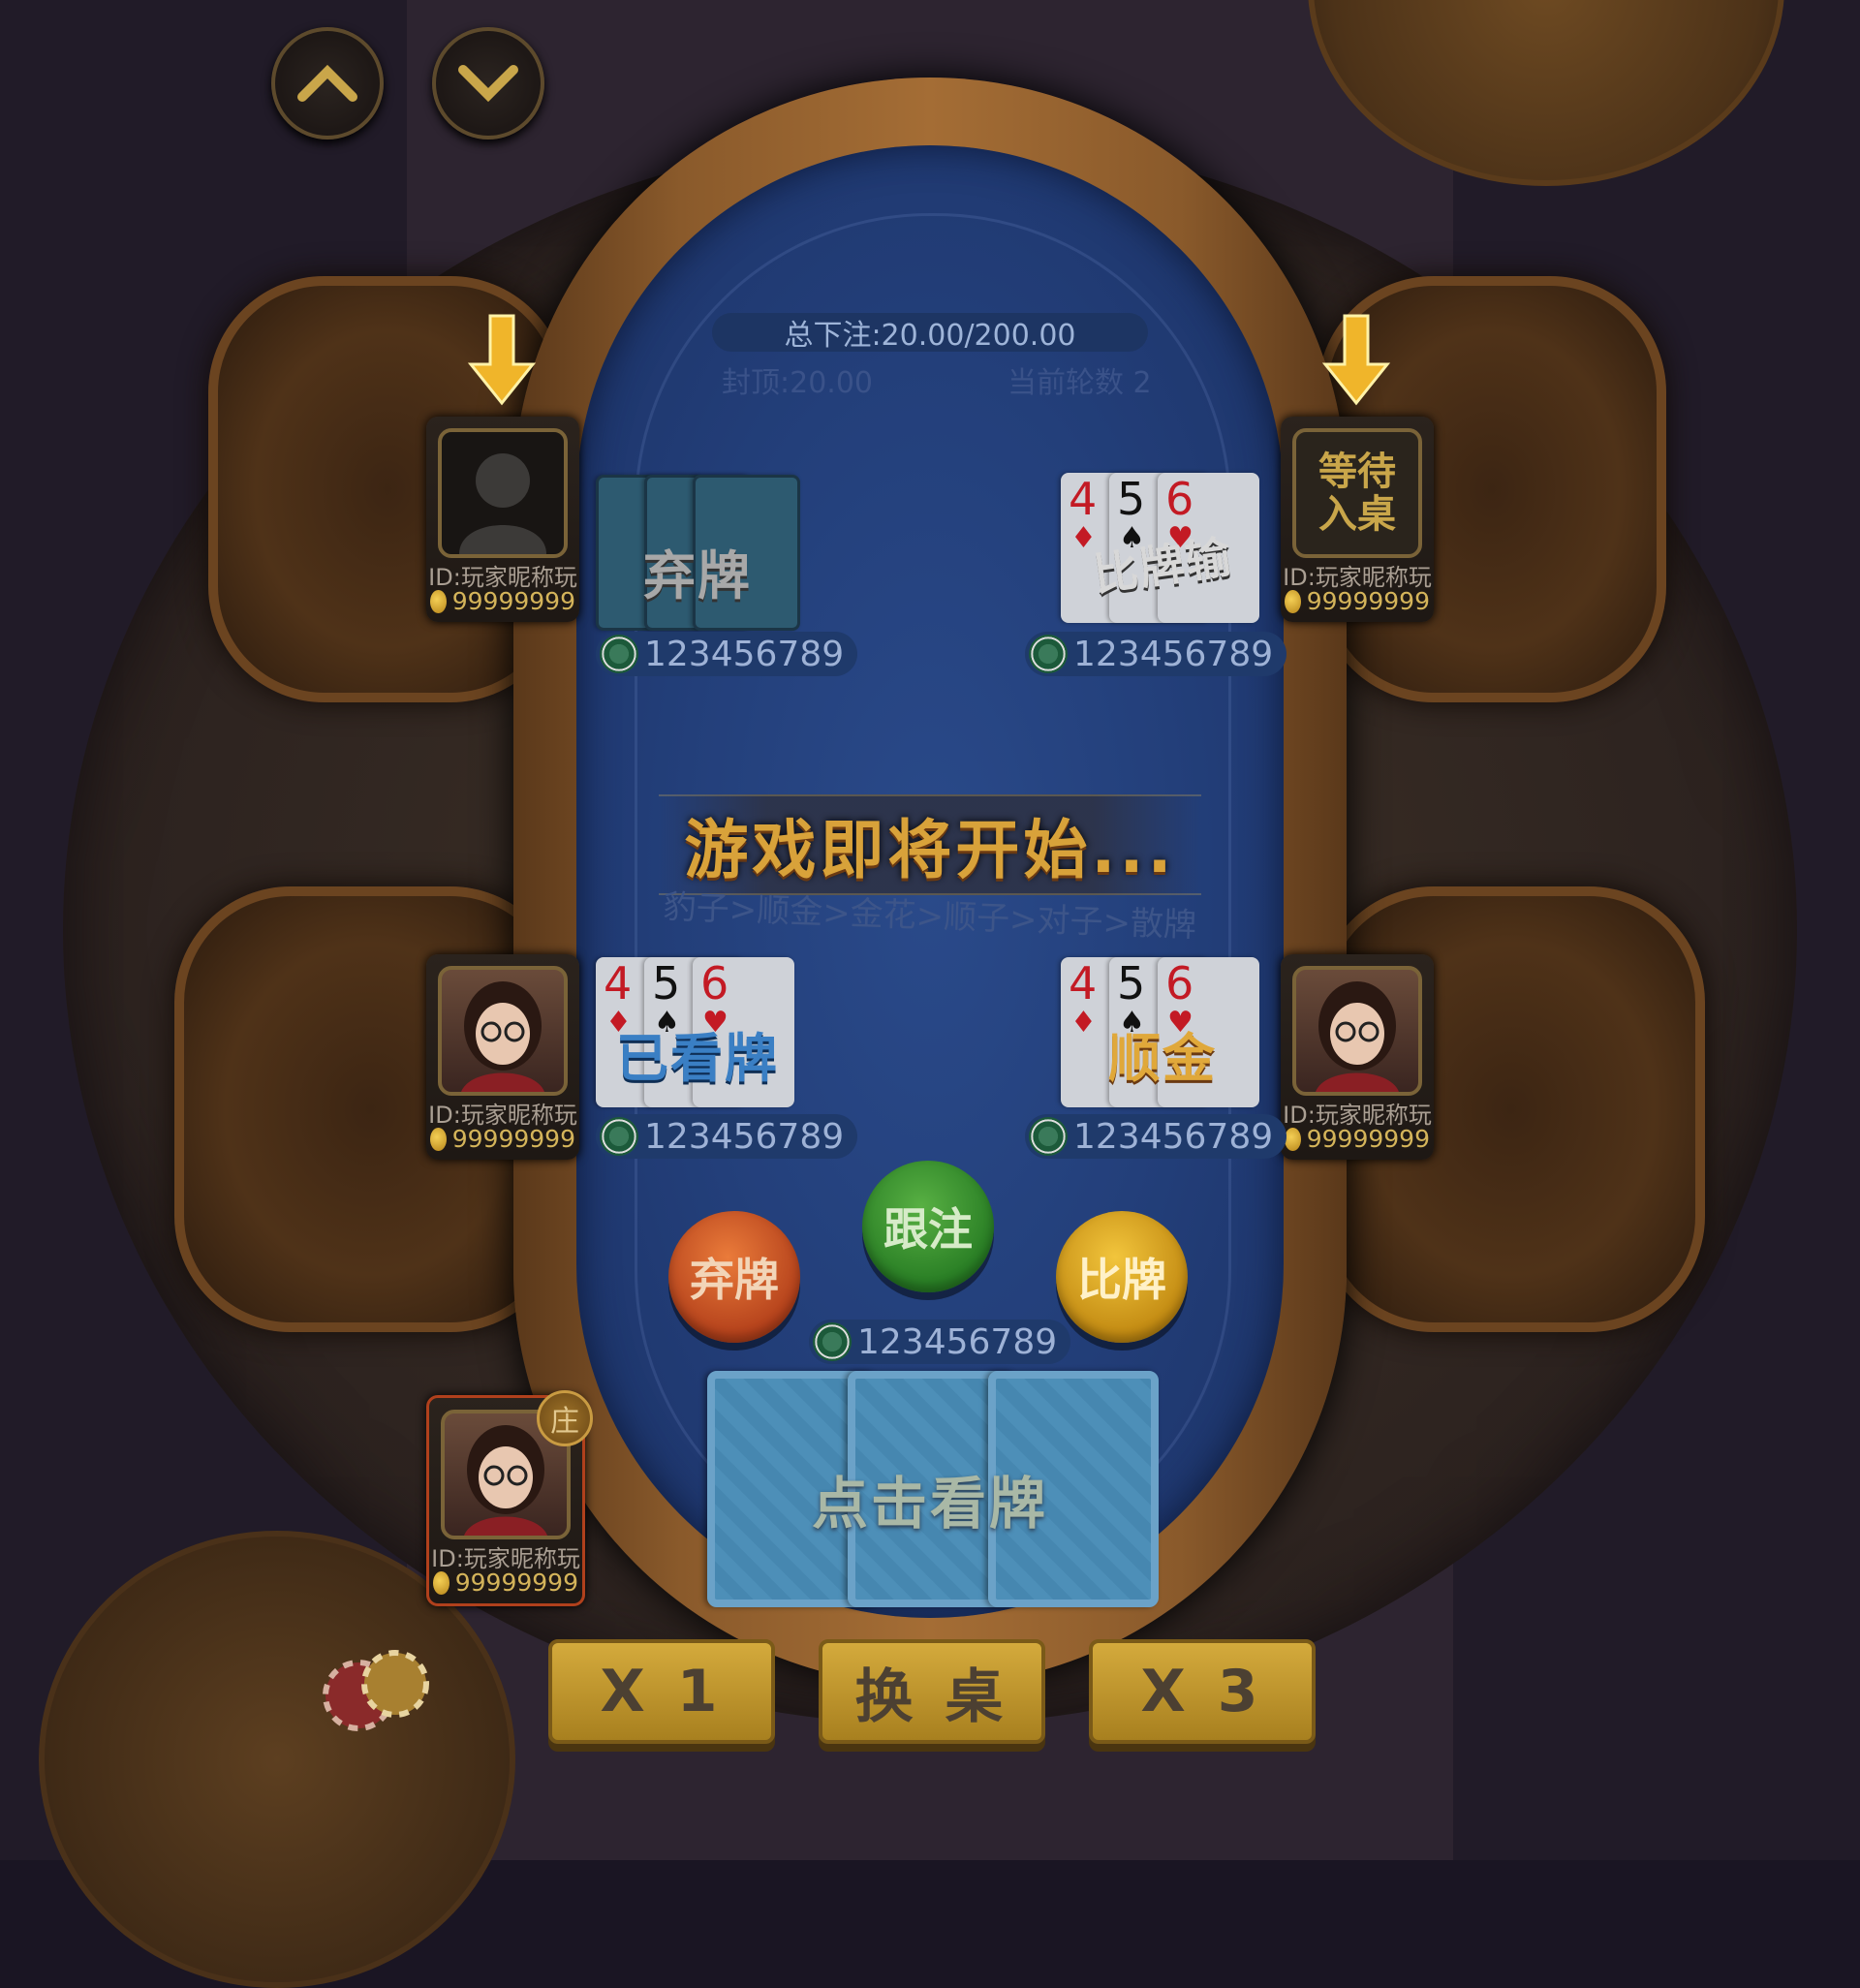 Image resolution: width=1860 pixels, height=1988 pixels. What do you see at coordinates (661, 1691) in the screenshot?
I see `multiplier-x1-button: X 1` at bounding box center [661, 1691].